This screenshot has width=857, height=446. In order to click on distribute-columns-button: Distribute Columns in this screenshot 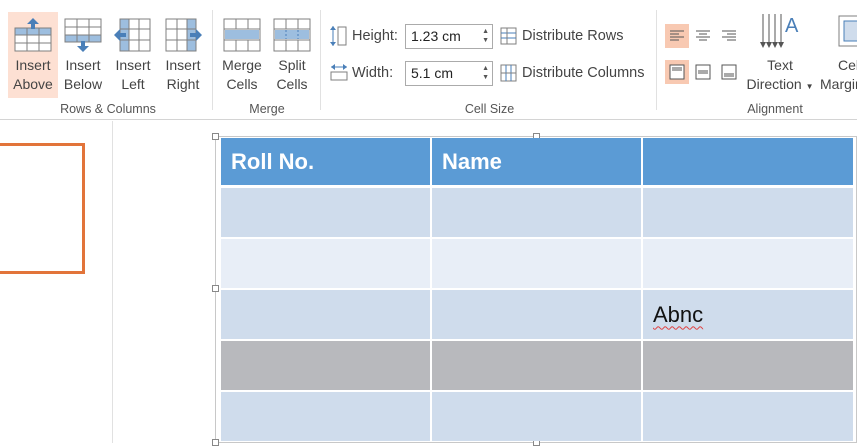, I will do `click(572, 73)`.